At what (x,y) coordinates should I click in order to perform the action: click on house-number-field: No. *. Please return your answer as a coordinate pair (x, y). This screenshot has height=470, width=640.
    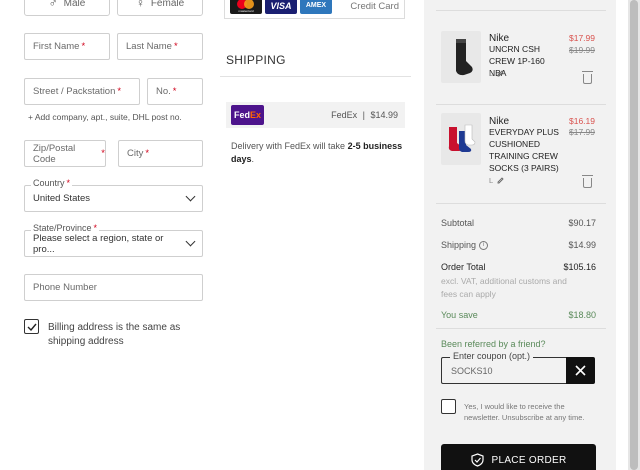
    Looking at the image, I should click on (175, 91).